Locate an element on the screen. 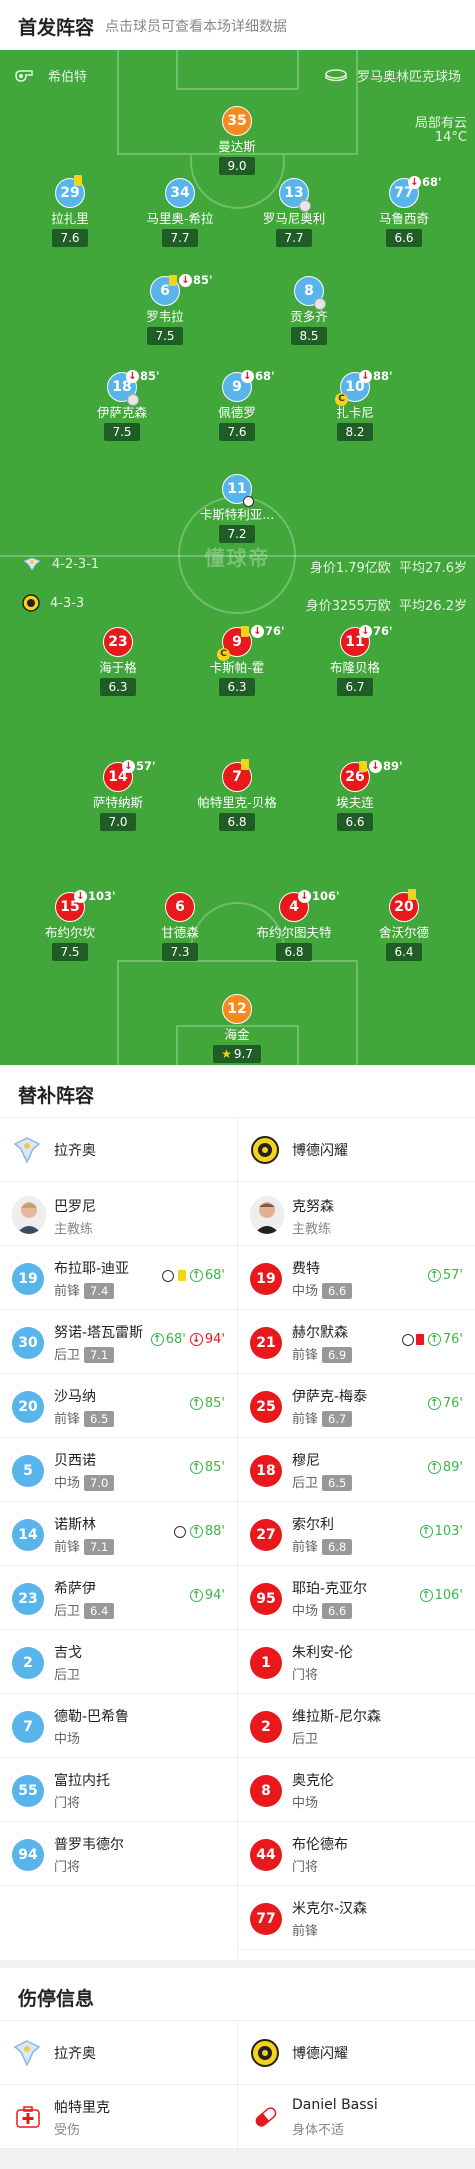  player-name: 布隆贝格 is located at coordinates (354, 667).